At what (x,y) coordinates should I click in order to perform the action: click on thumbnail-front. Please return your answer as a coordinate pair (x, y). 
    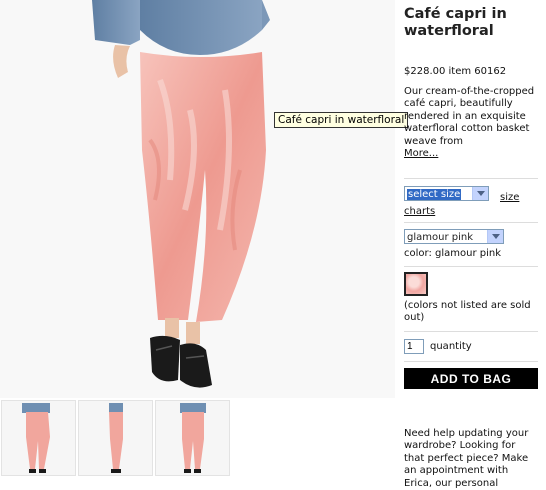
    Looking at the image, I should click on (38, 438).